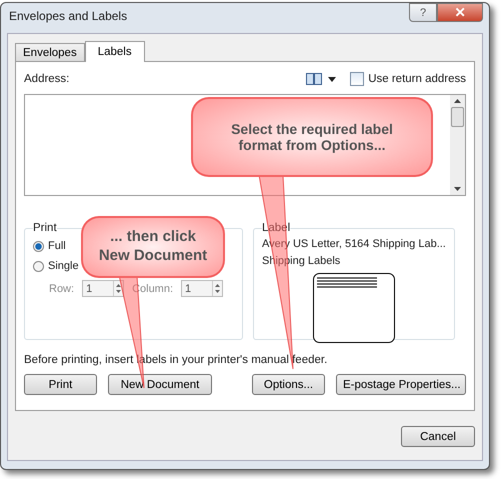 This screenshot has height=479, width=504. What do you see at coordinates (60, 384) in the screenshot?
I see `dialog-button: Print` at bounding box center [60, 384].